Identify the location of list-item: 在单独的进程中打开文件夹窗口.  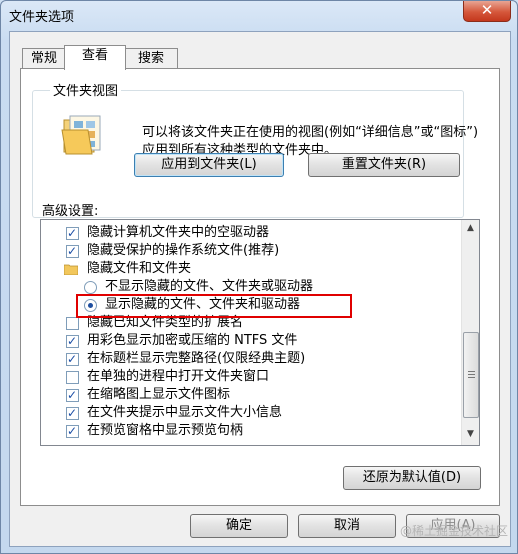
(248, 377).